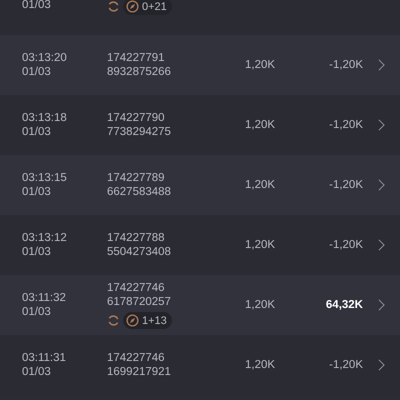  Describe the element at coordinates (139, 132) in the screenshot. I see `id-text: 7738294275` at that location.